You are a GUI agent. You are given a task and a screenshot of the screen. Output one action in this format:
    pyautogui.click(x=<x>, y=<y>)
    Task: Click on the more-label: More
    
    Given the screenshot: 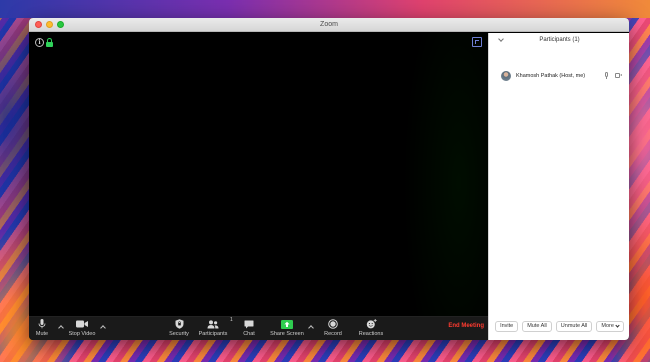 What is the action you would take?
    pyautogui.click(x=607, y=326)
    